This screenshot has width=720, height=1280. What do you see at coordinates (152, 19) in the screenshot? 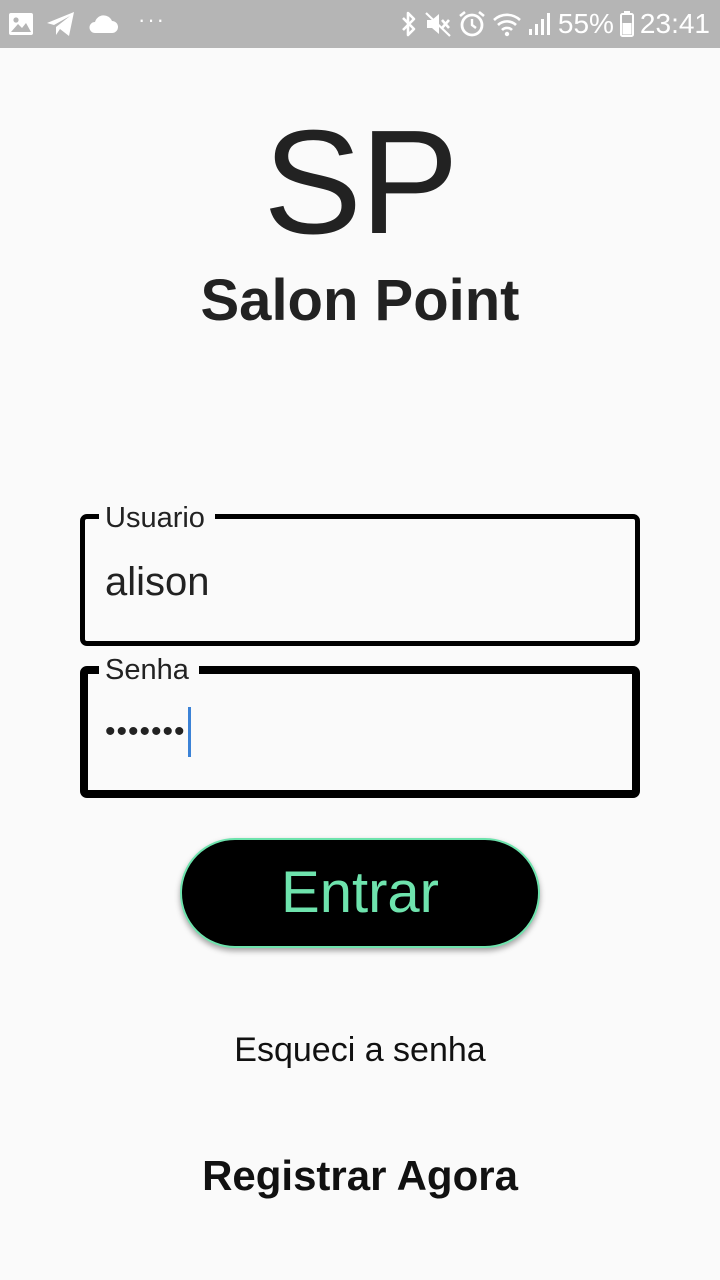
I see `overflow-indicator: ···` at bounding box center [152, 19].